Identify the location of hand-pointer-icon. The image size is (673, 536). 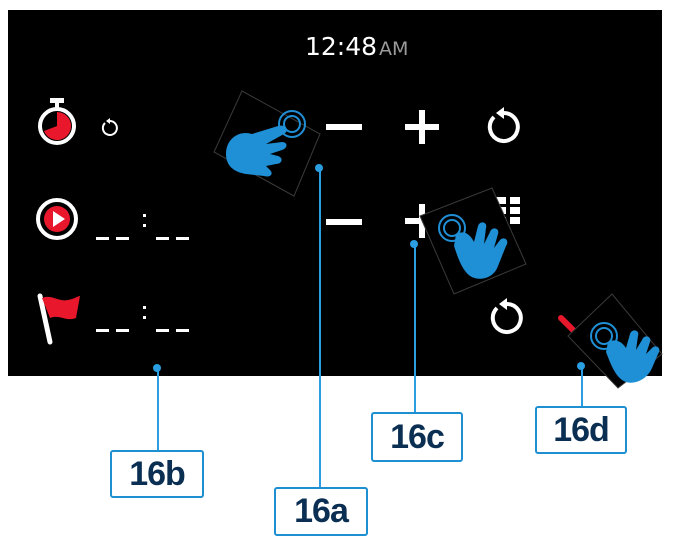
(267, 143).